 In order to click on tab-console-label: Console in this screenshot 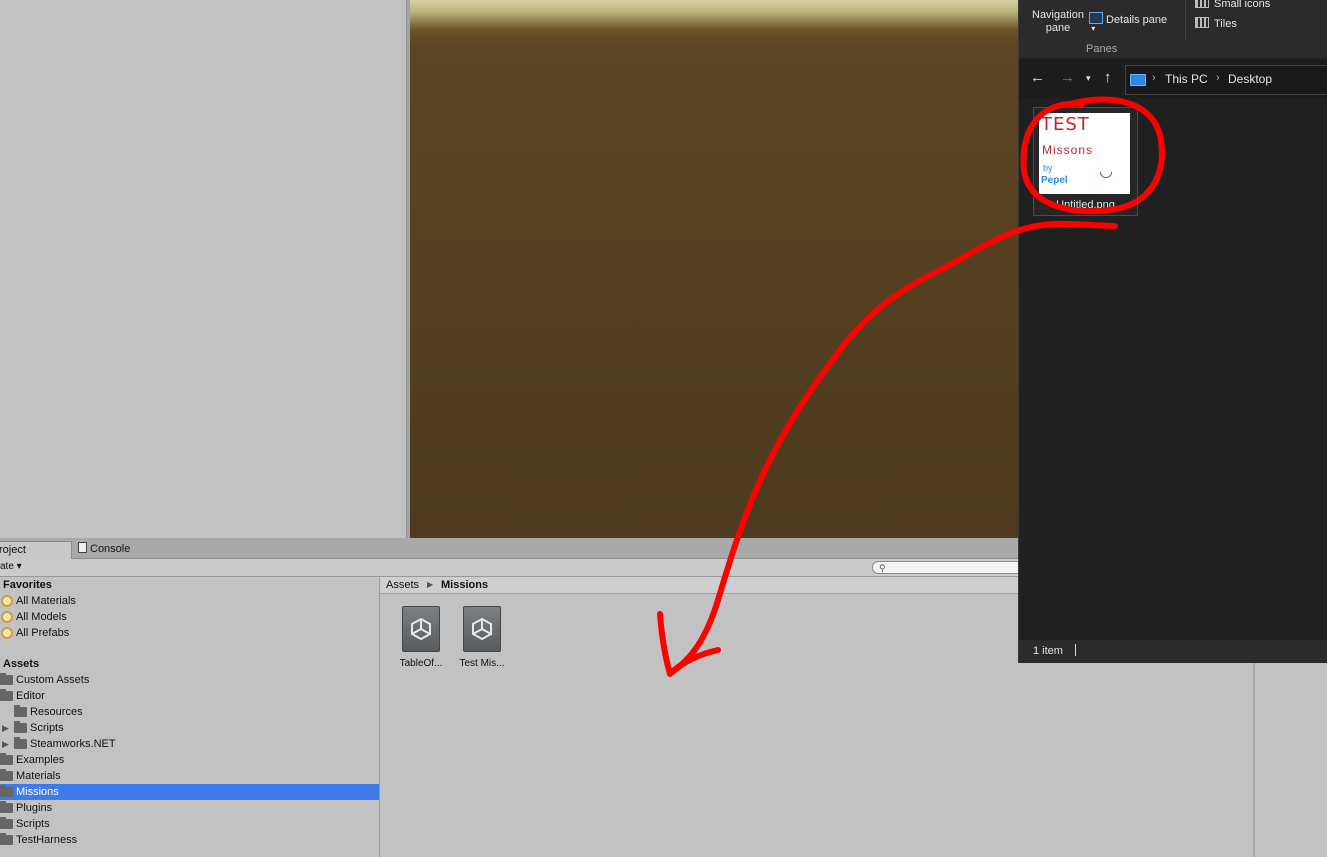, I will do `click(110, 549)`.